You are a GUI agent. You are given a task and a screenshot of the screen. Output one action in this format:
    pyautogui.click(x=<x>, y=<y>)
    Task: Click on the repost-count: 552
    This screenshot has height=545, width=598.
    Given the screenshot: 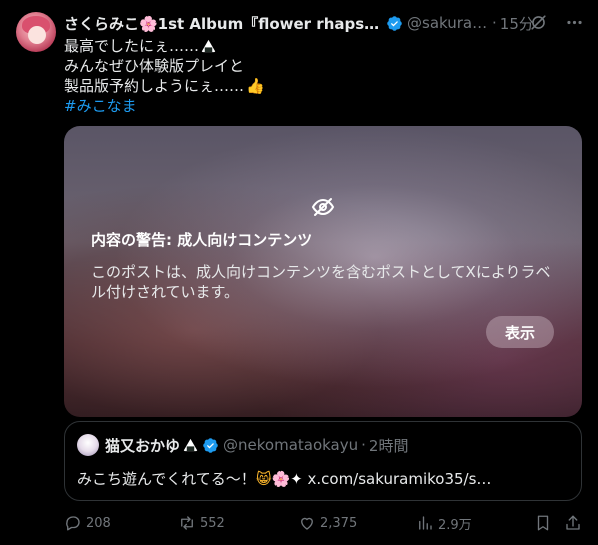 What is the action you would take?
    pyautogui.click(x=212, y=523)
    